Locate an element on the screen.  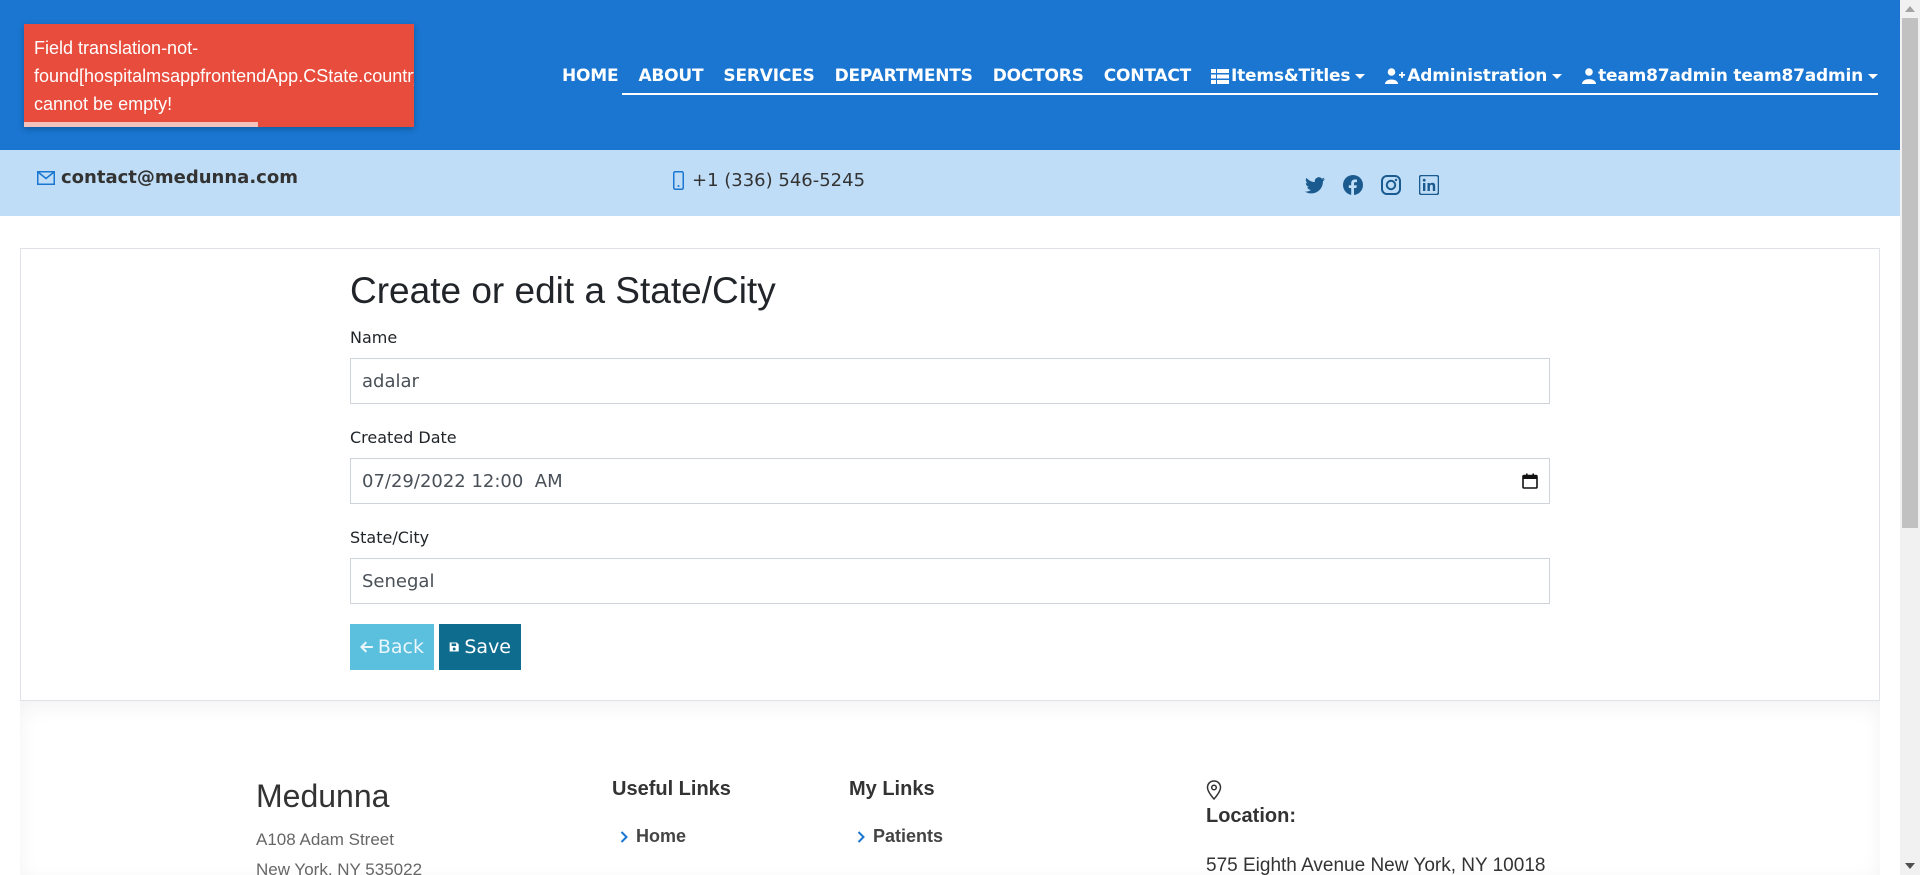
footer-link-home: Home is located at coordinates (653, 836).